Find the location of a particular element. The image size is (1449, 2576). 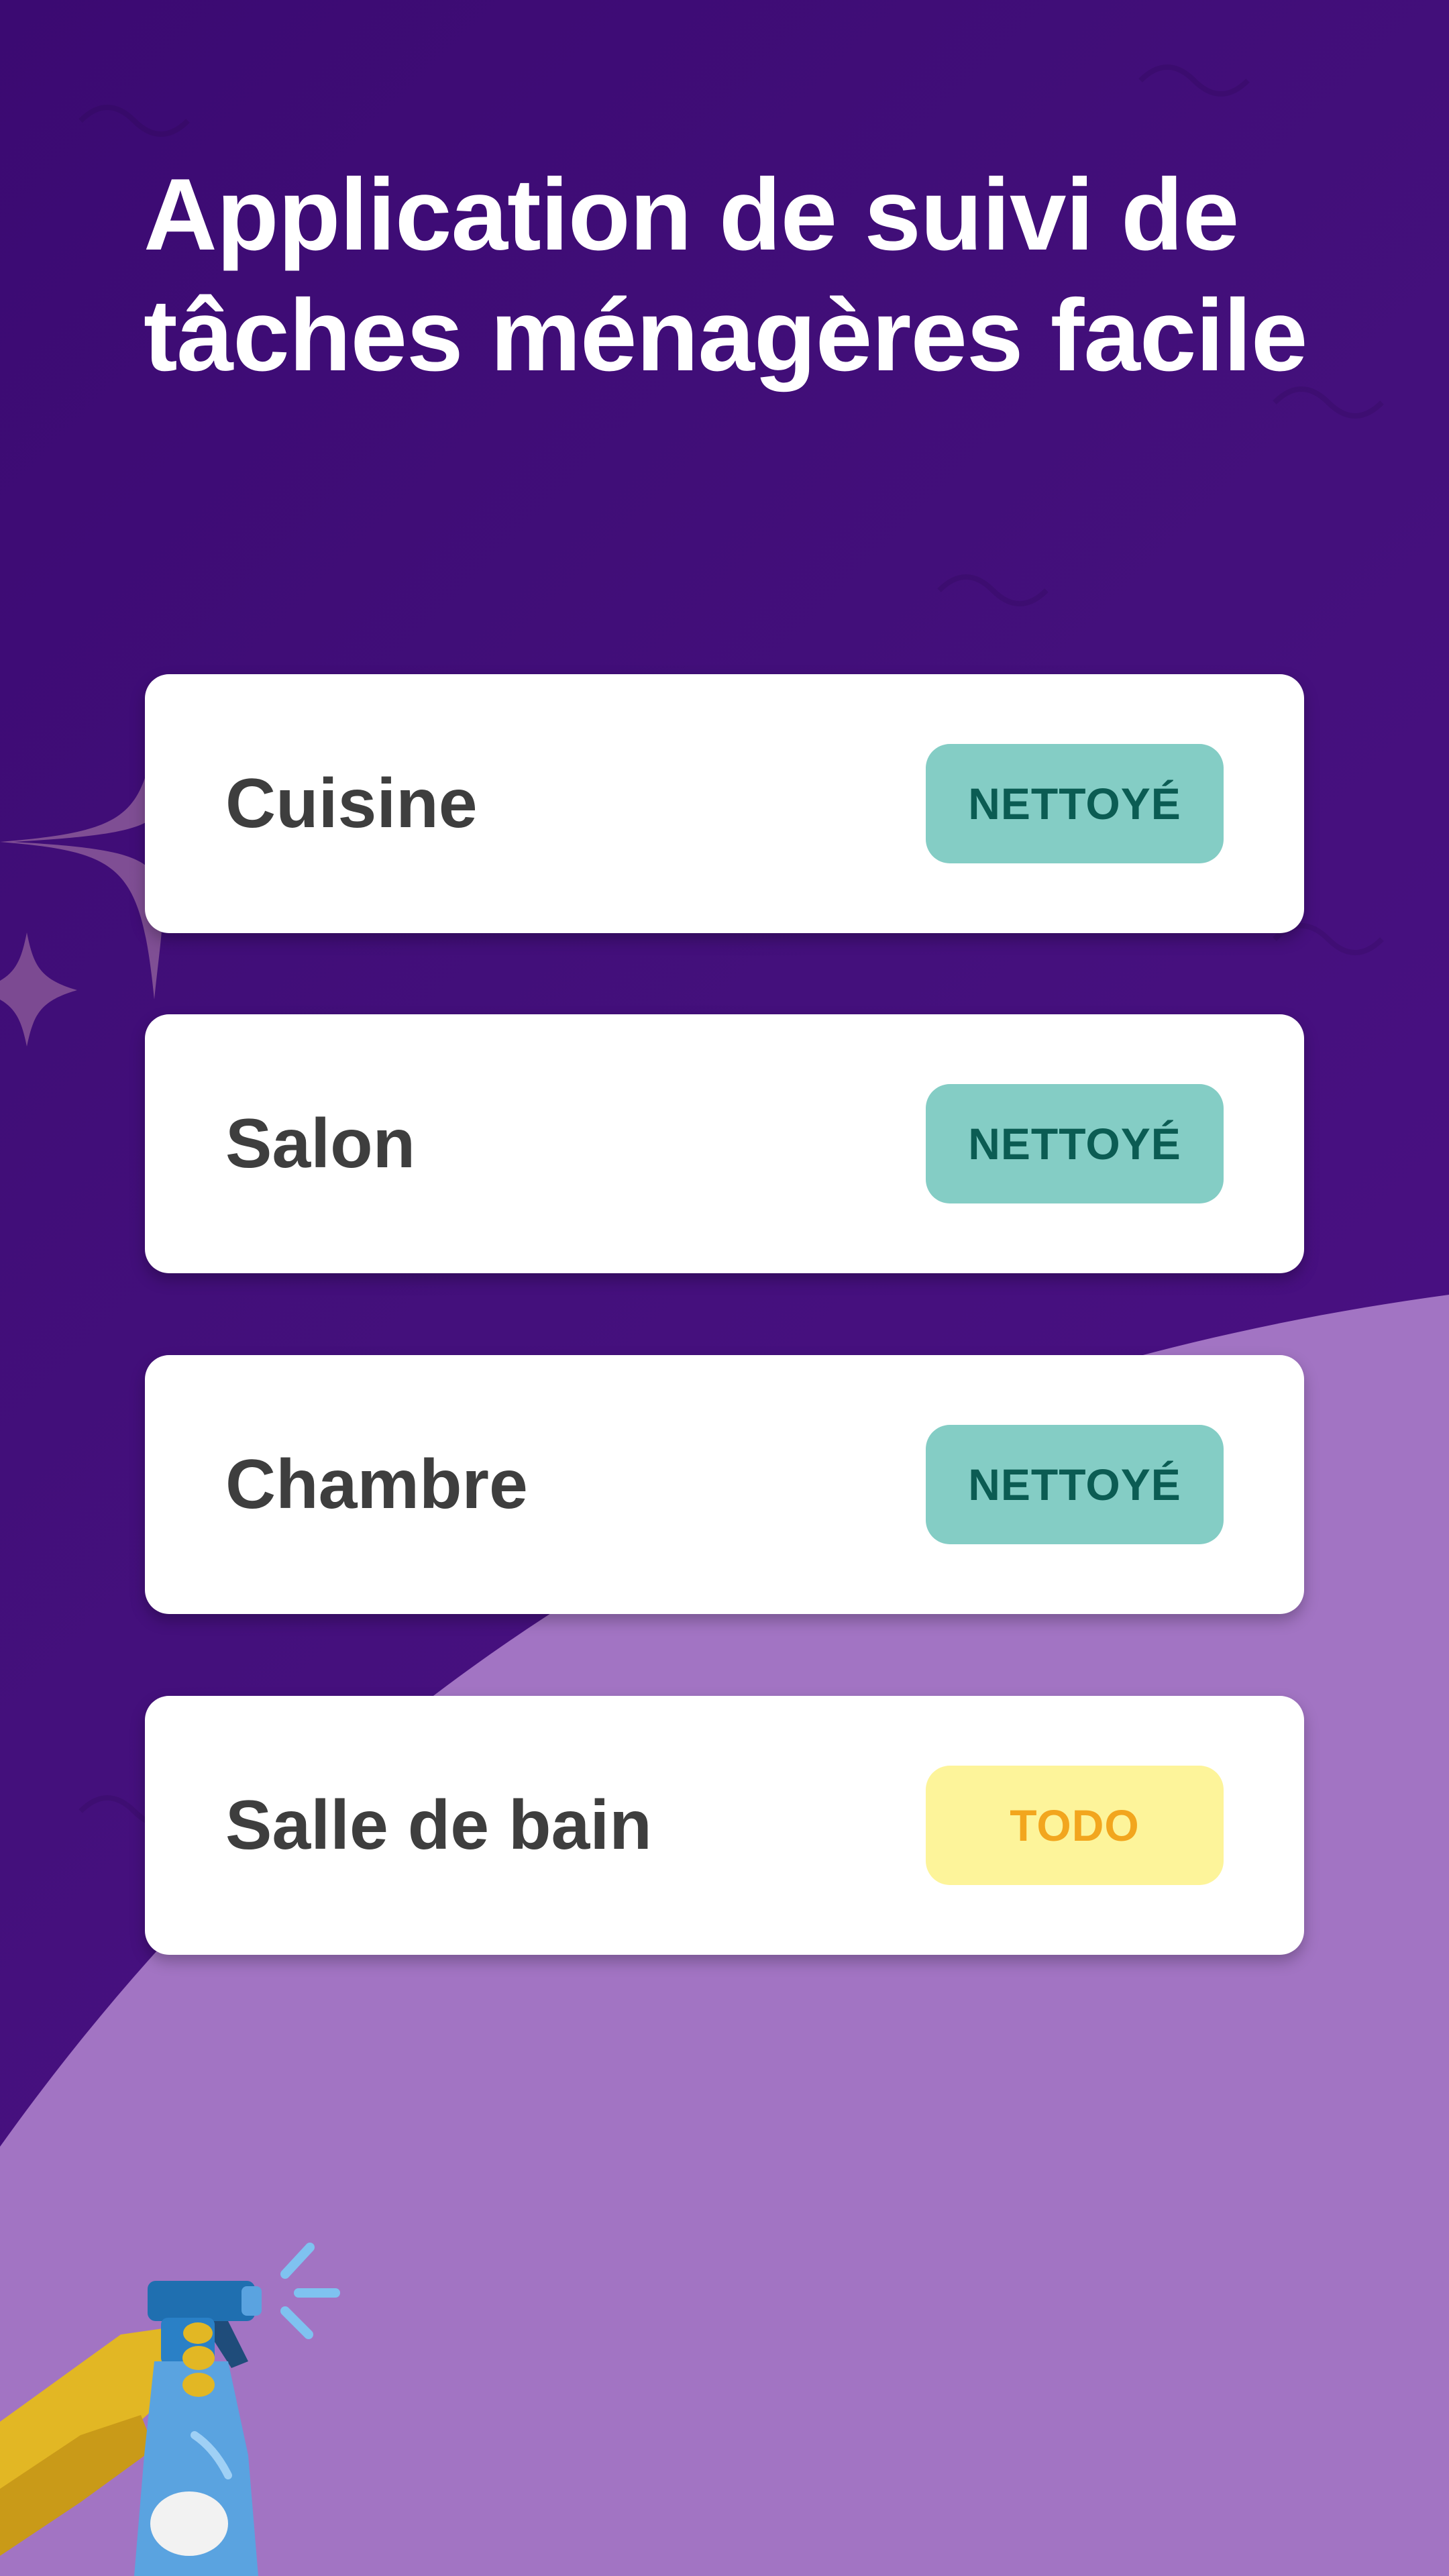

room-name: Salle de bain is located at coordinates (438, 1825).